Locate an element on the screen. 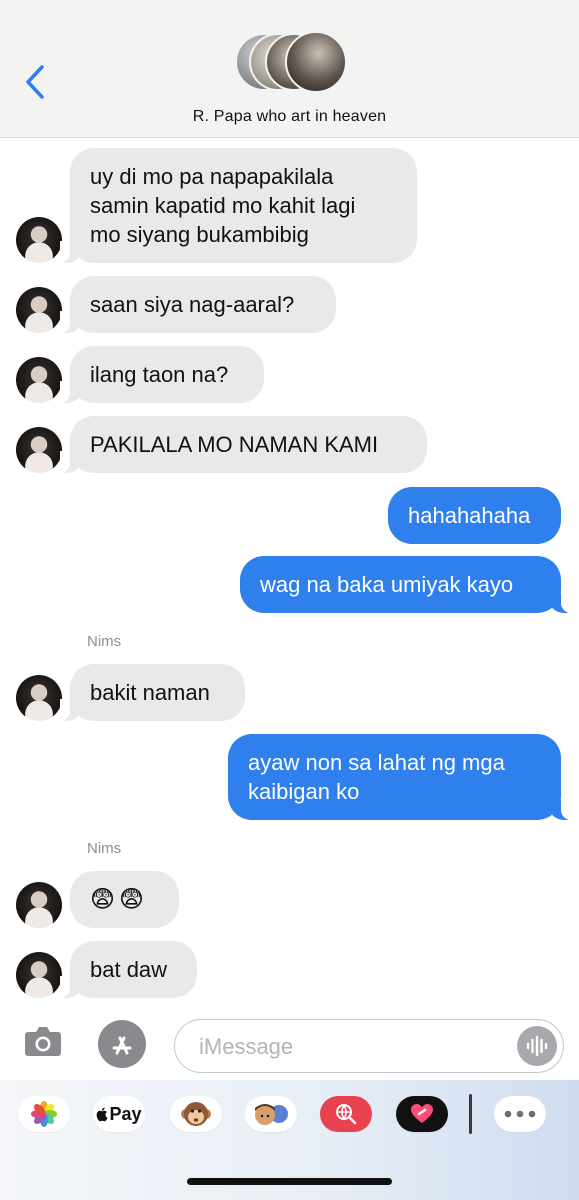 The height and width of the screenshot is (1200, 579). app-store-icon is located at coordinates (122, 1044).